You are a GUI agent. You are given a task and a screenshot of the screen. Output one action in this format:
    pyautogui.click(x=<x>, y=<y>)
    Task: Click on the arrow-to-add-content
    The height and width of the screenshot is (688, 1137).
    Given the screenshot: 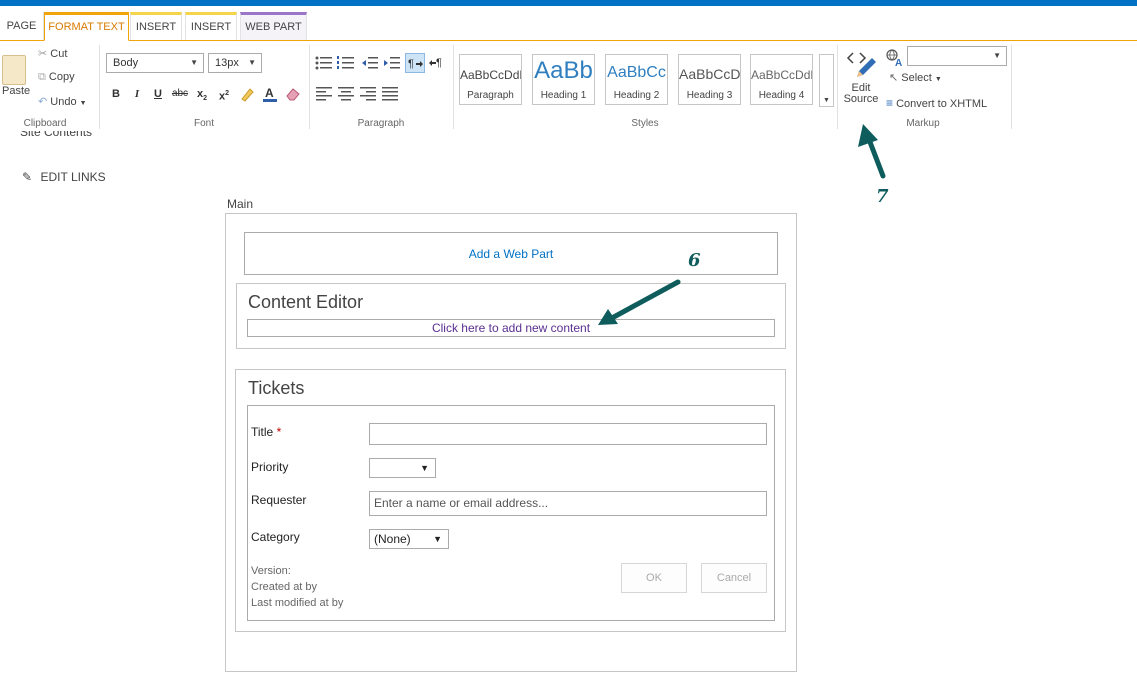 What is the action you would take?
    pyautogui.click(x=639, y=302)
    